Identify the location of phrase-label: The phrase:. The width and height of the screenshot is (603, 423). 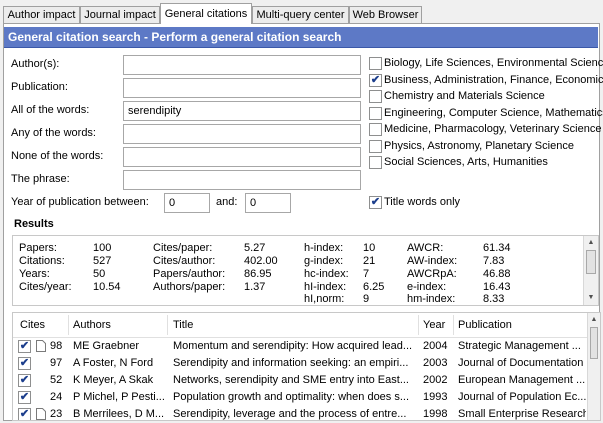
(40, 179).